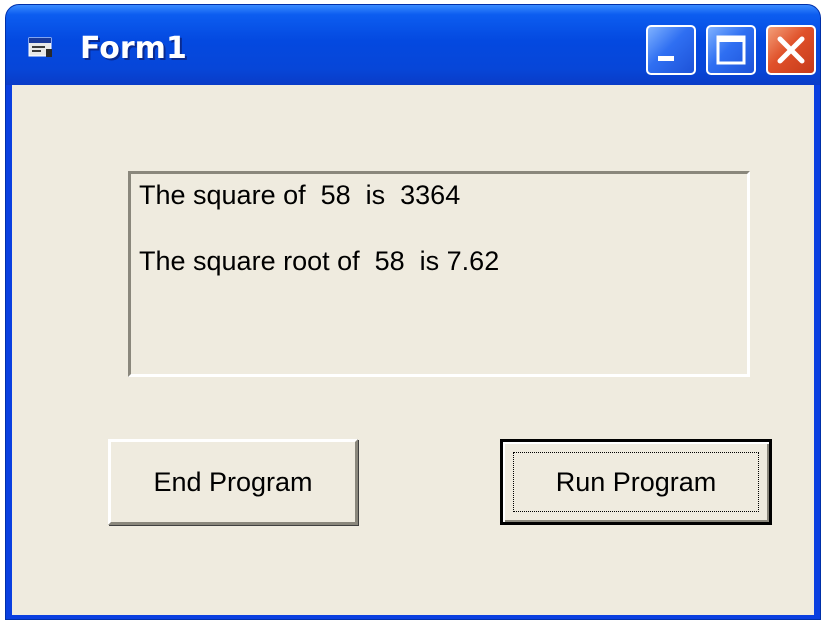  Describe the element at coordinates (413, 45) in the screenshot. I see `title-bar: Form1` at that location.